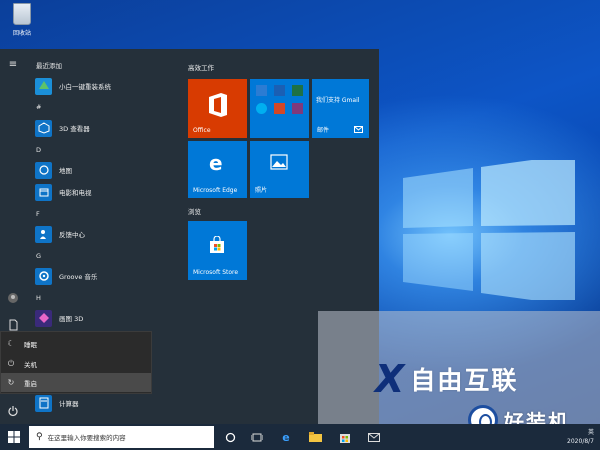 The image size is (600, 450). I want to click on windows-start-icon, so click(14, 437).